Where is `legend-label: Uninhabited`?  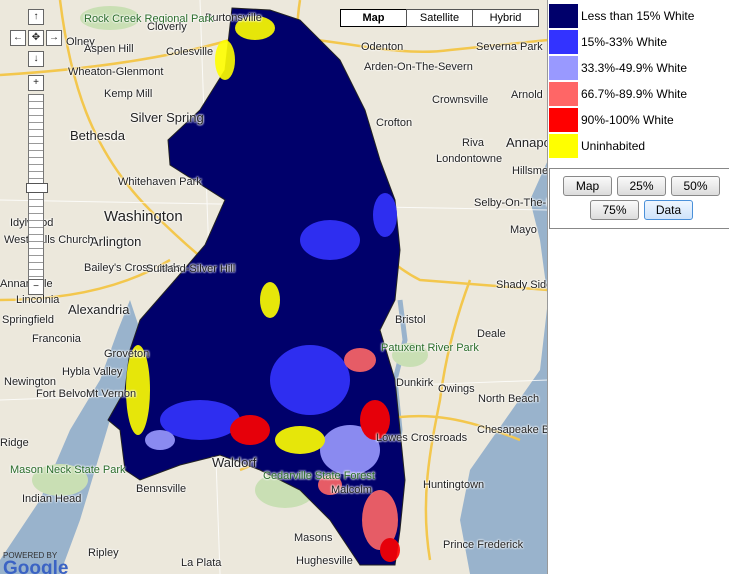 legend-label: Uninhabited is located at coordinates (613, 146).